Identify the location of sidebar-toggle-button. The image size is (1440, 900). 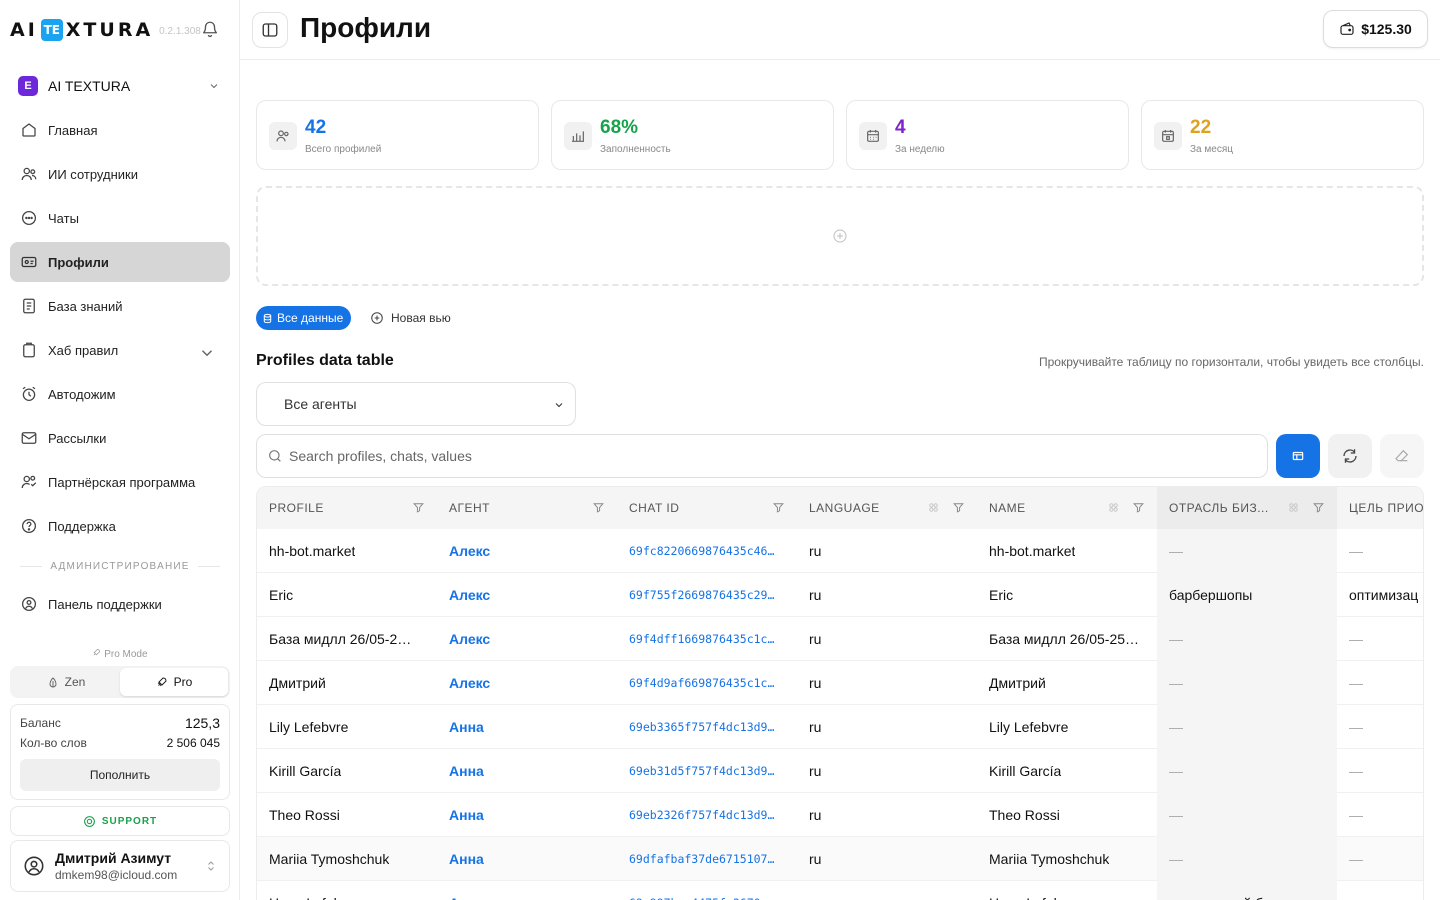
(270, 30).